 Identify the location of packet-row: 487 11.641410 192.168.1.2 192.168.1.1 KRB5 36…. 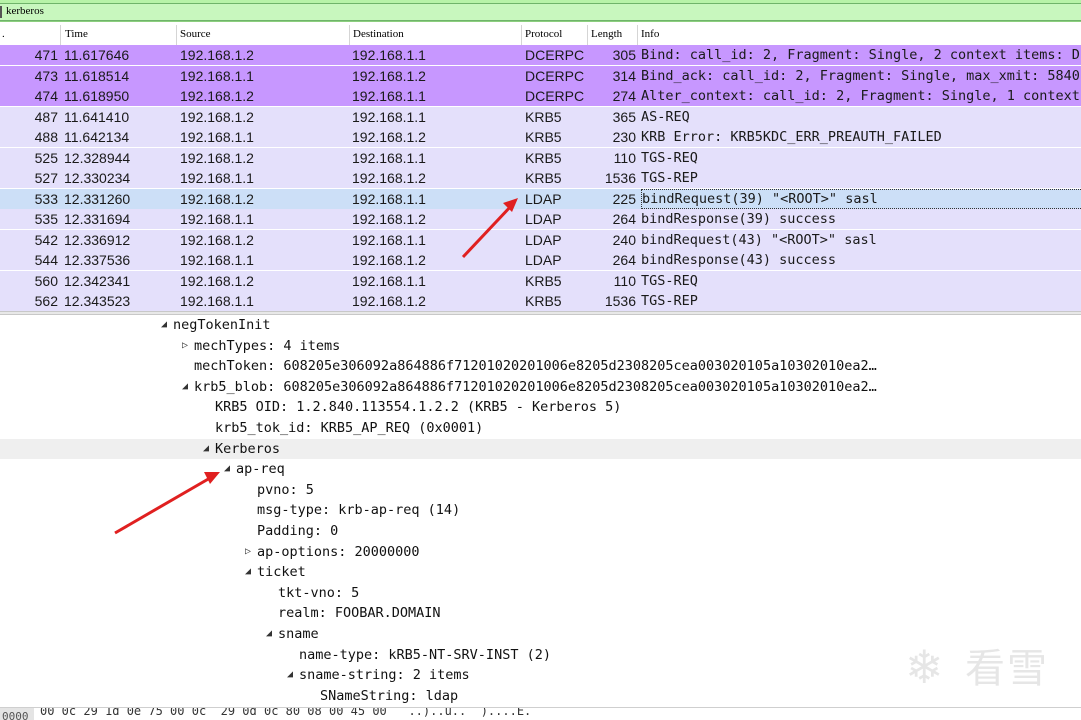
(540, 116).